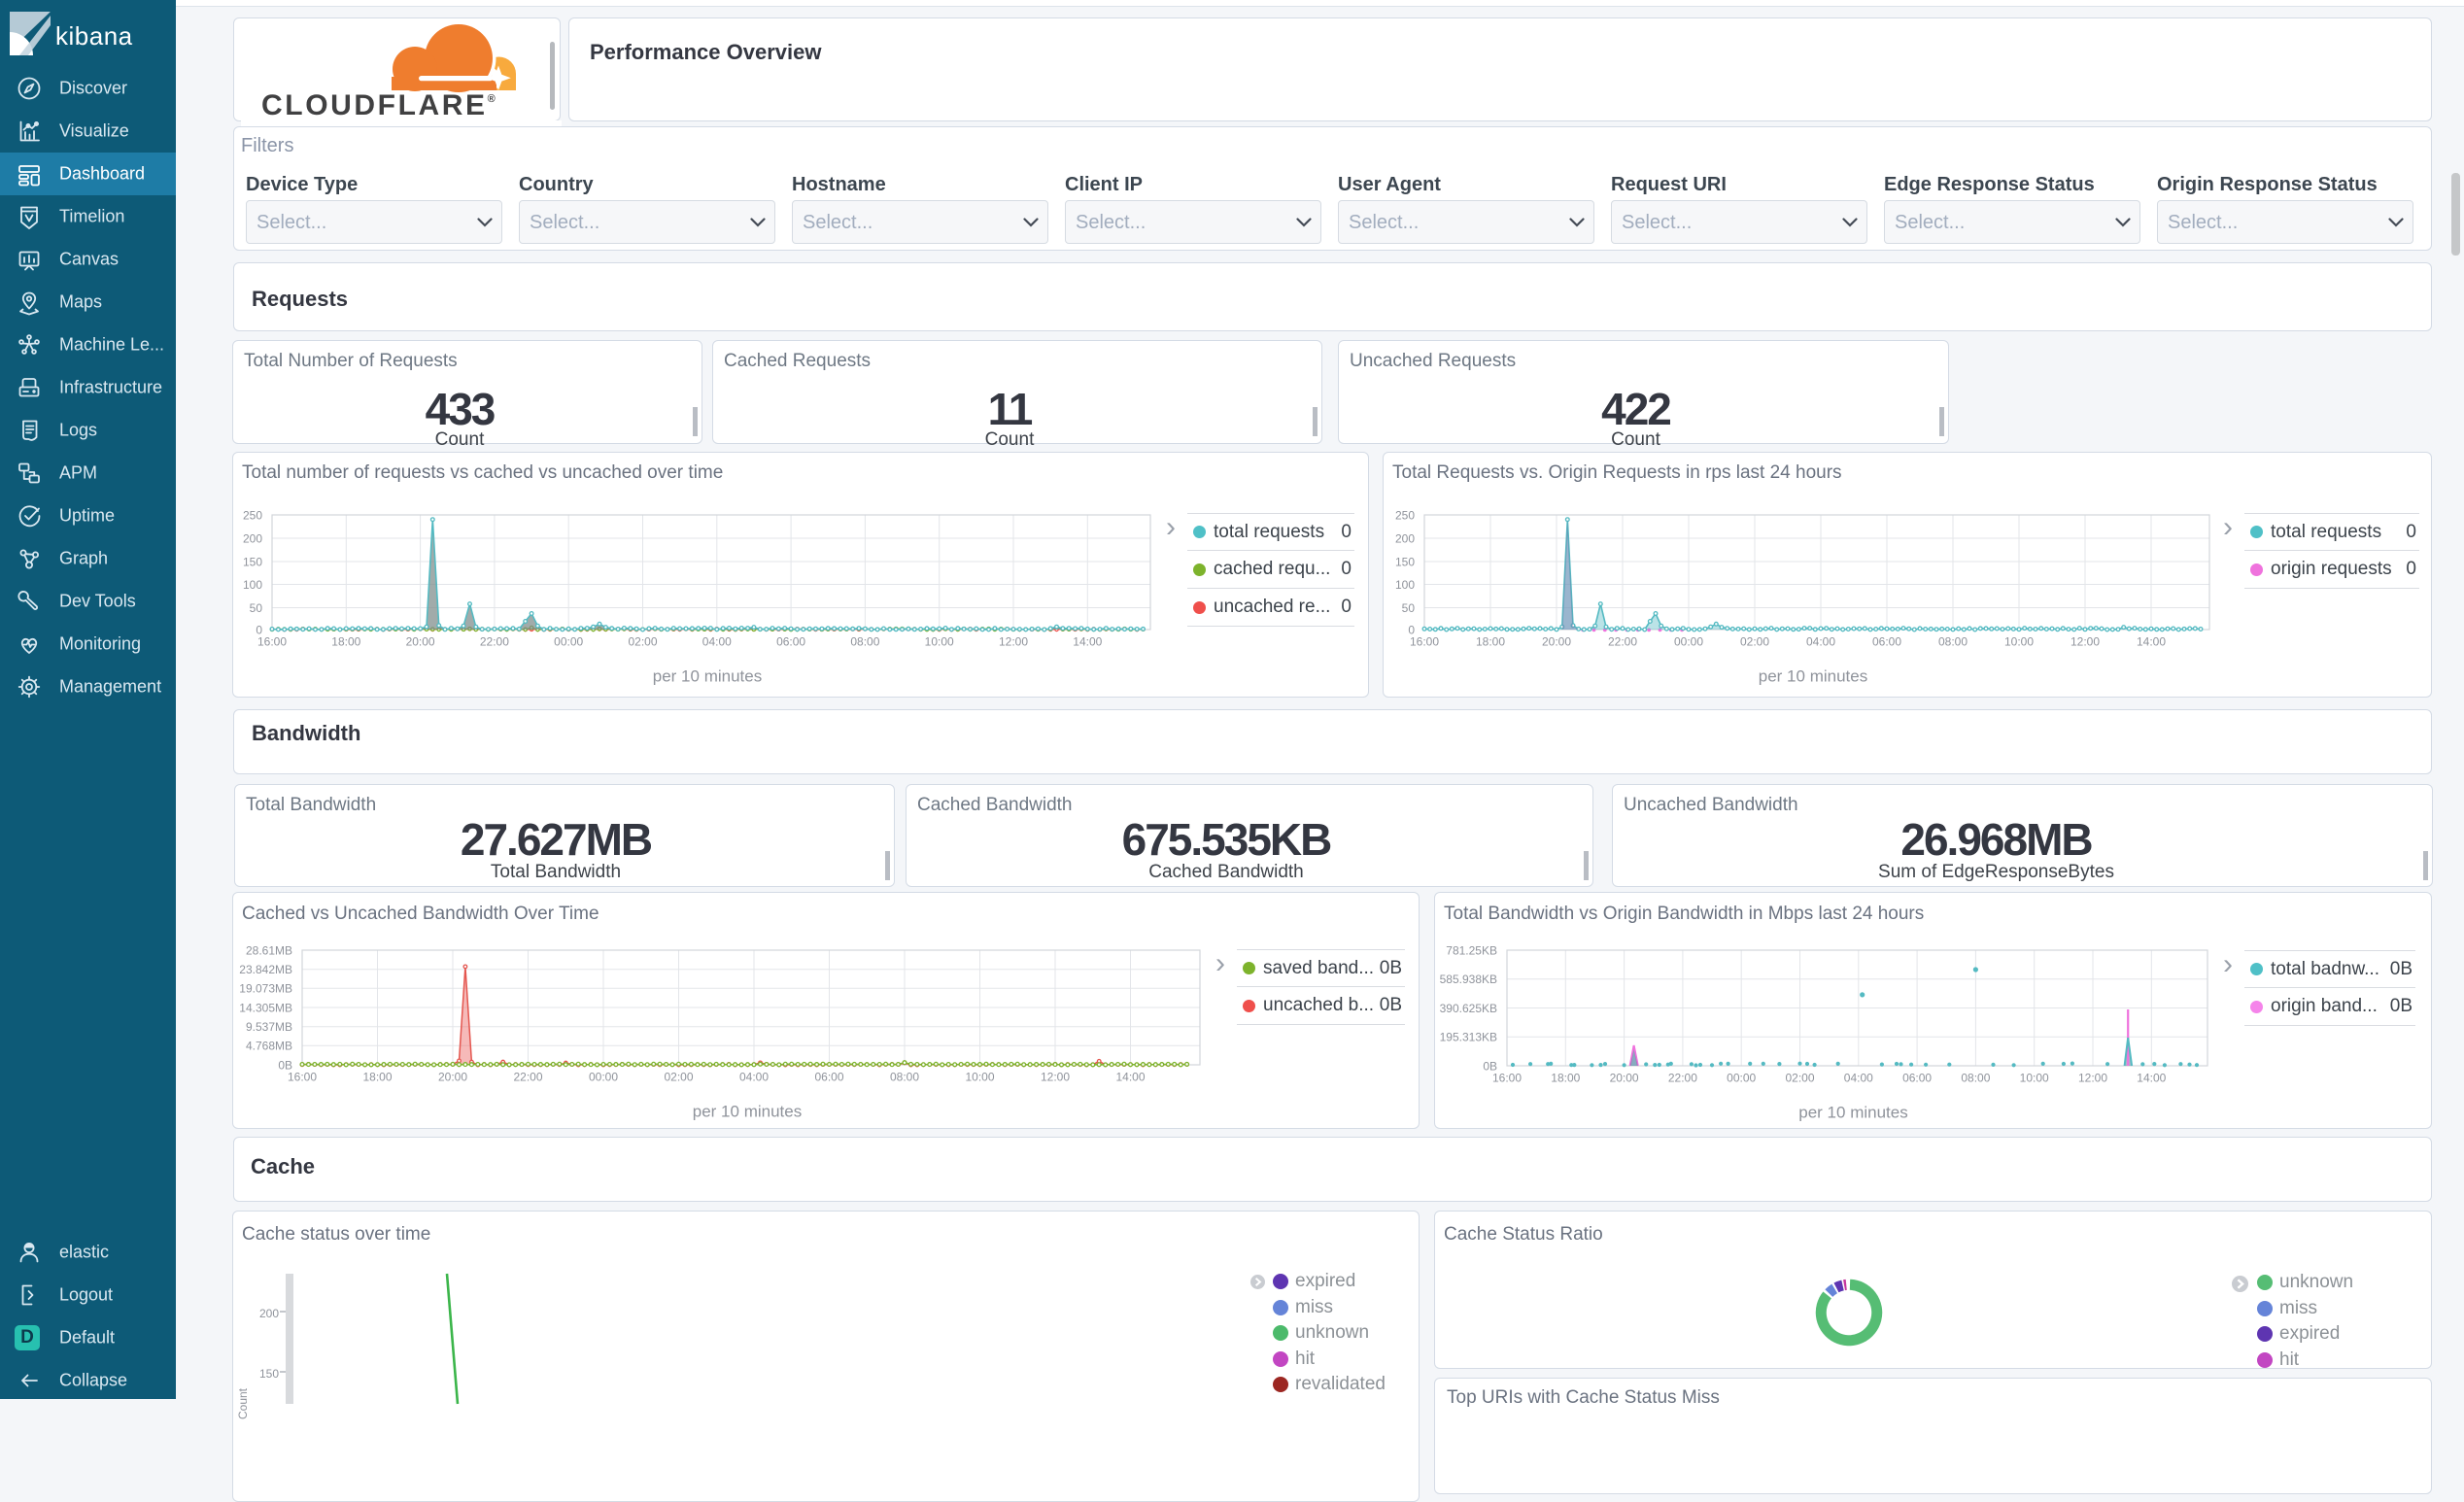 This screenshot has height=1502, width=2464. I want to click on svg-text: 9.537MB, so click(269, 1027).